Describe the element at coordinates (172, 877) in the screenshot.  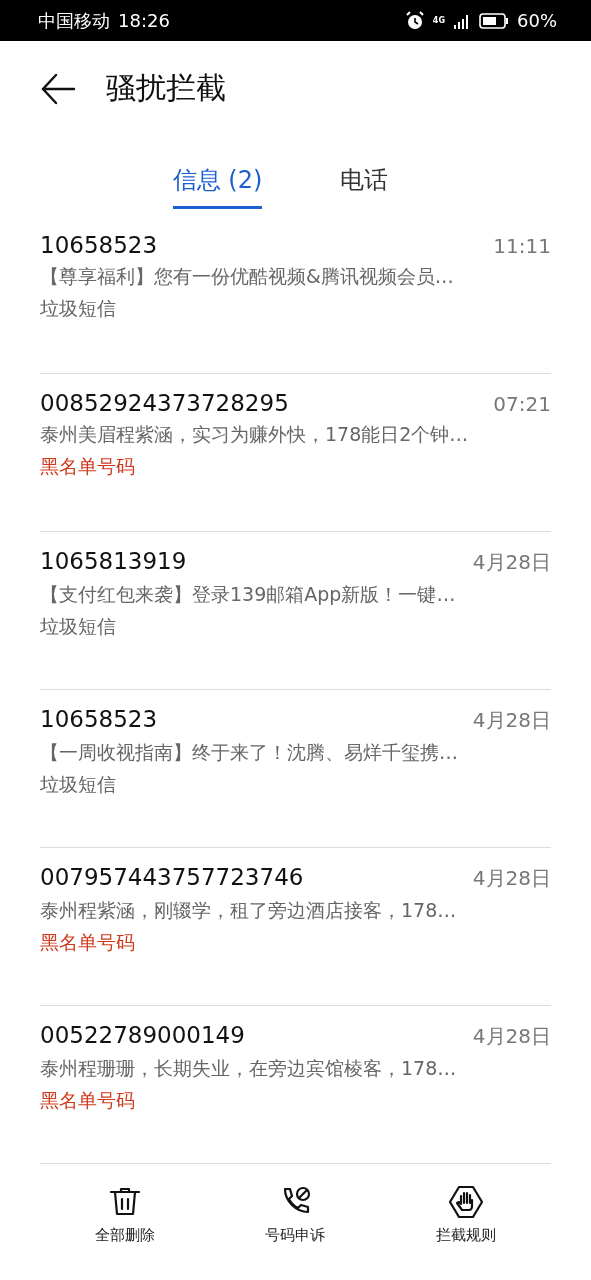
I see `sender-number: 007957443757723746` at that location.